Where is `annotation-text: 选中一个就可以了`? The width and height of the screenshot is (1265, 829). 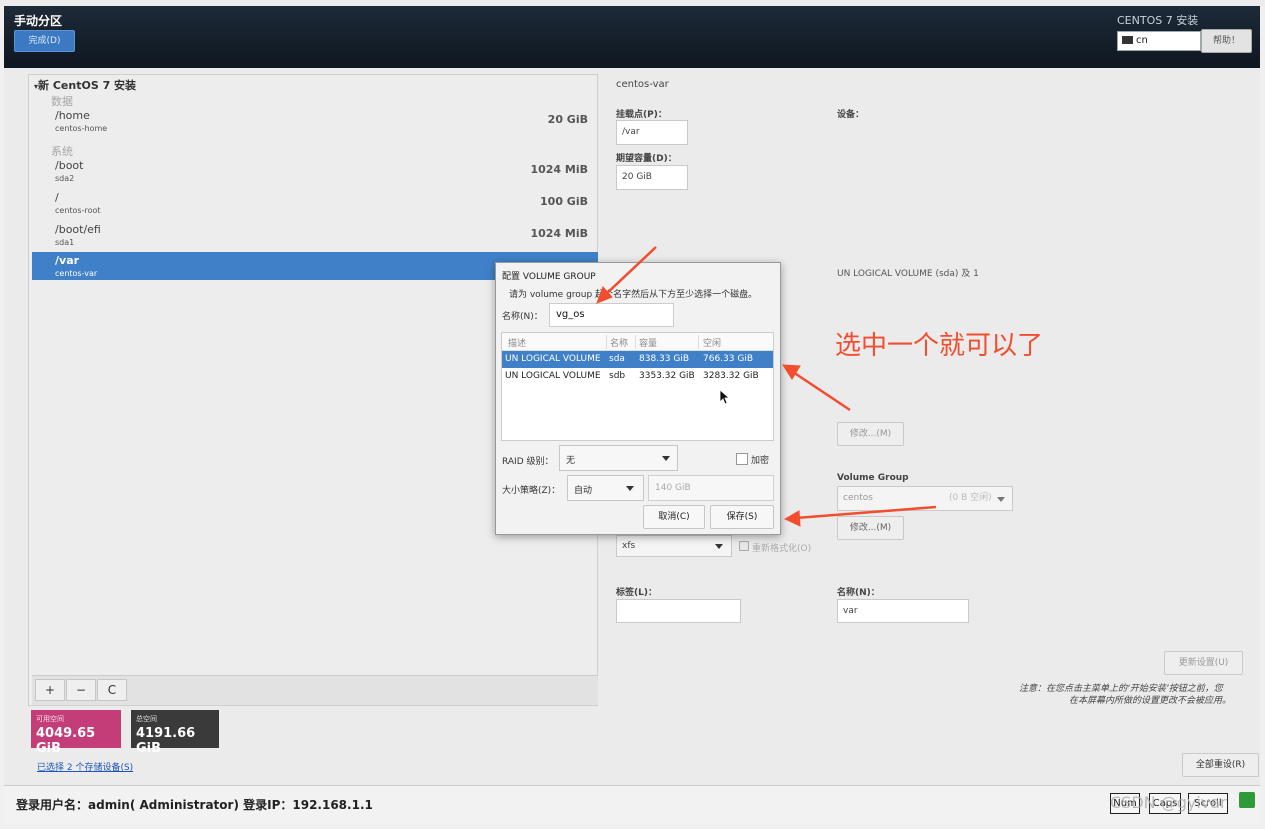
annotation-text: 选中一个就可以了 is located at coordinates (939, 346).